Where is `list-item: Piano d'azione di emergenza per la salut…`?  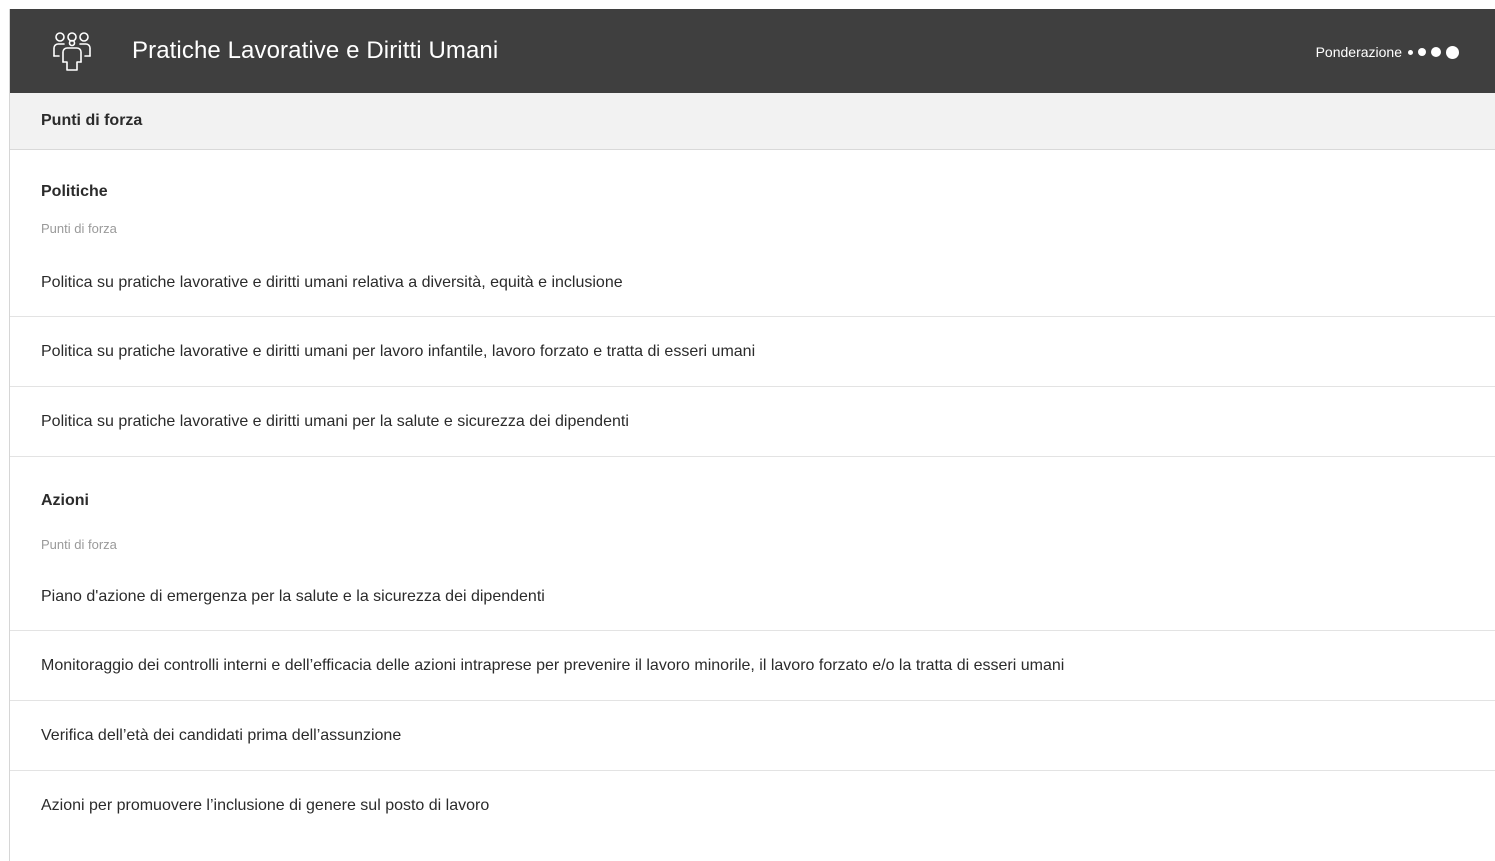 list-item: Piano d'azione di emergenza per la salut… is located at coordinates (752, 591).